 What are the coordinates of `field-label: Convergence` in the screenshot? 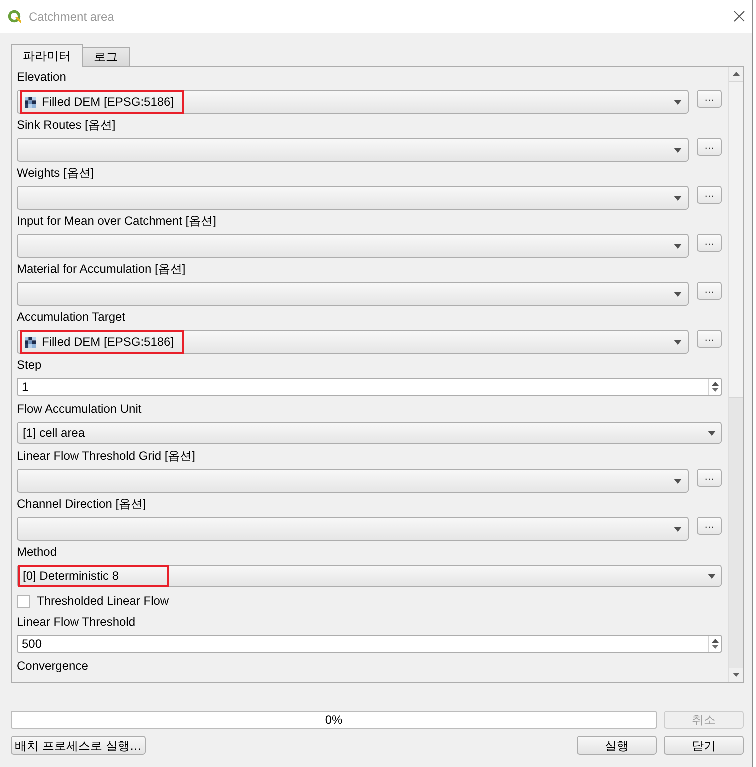 It's located at (52, 666).